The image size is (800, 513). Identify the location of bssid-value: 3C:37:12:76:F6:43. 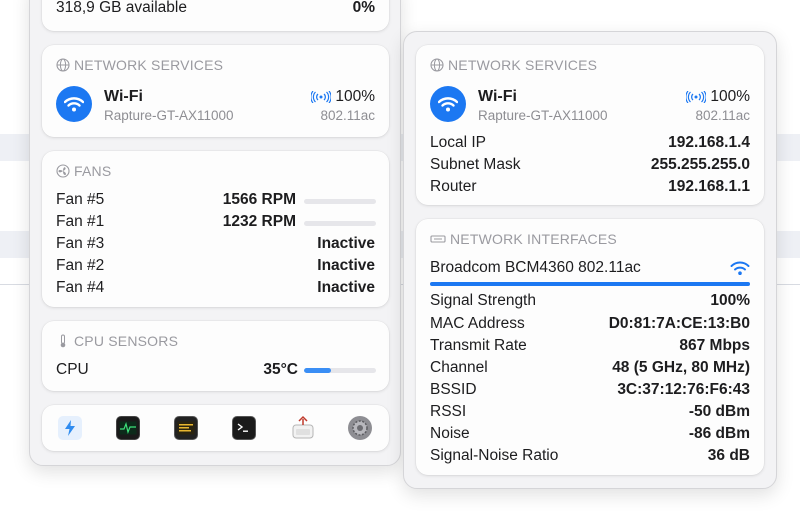
(683, 389).